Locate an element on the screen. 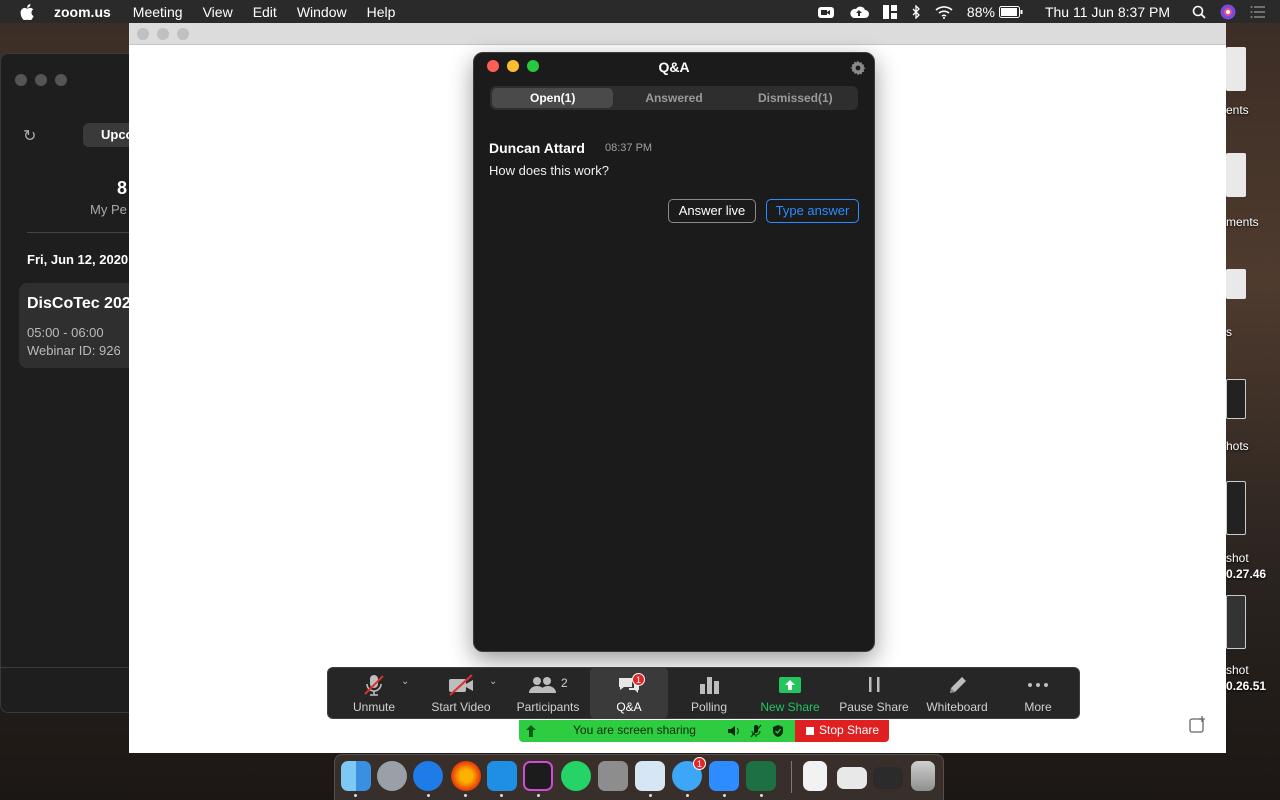  sharing-status: You are screen sharing is located at coordinates (657, 731).